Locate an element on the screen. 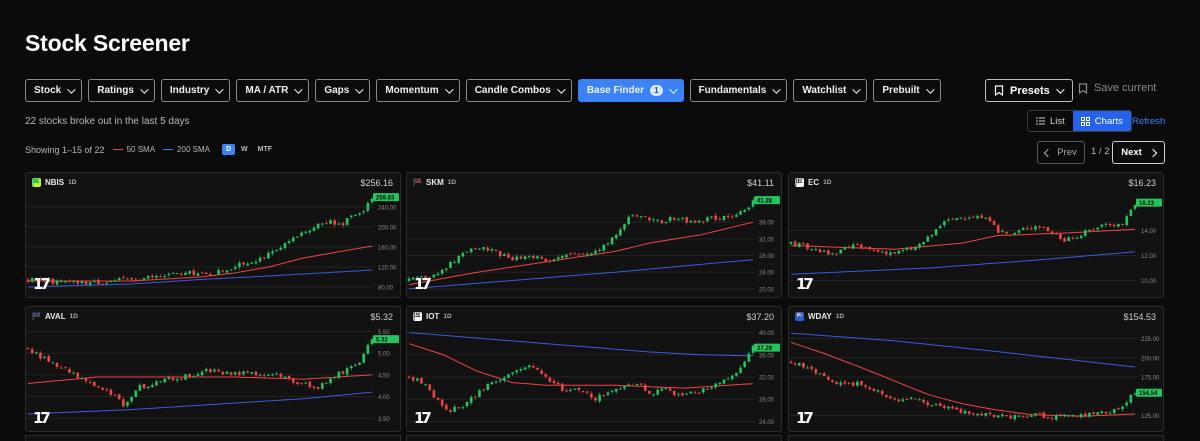 Image resolution: width=1200 pixels, height=441 pixels. chart-card-ec: 14.00 12.00 10.00 16.23 E EC 1D $16.23 17 is located at coordinates (976, 235).